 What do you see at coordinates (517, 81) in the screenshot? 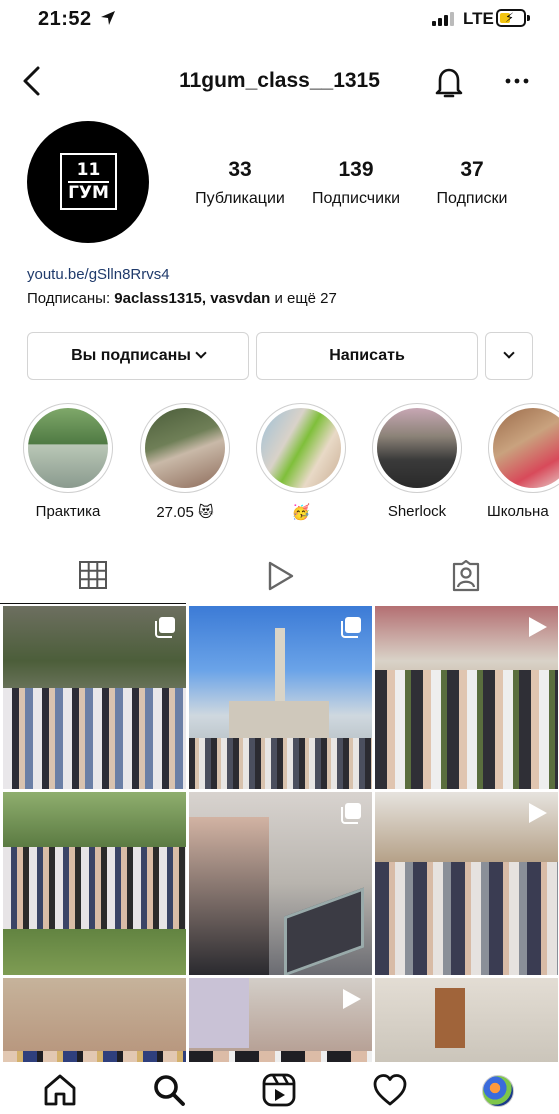
I see `more-options-icon` at bounding box center [517, 81].